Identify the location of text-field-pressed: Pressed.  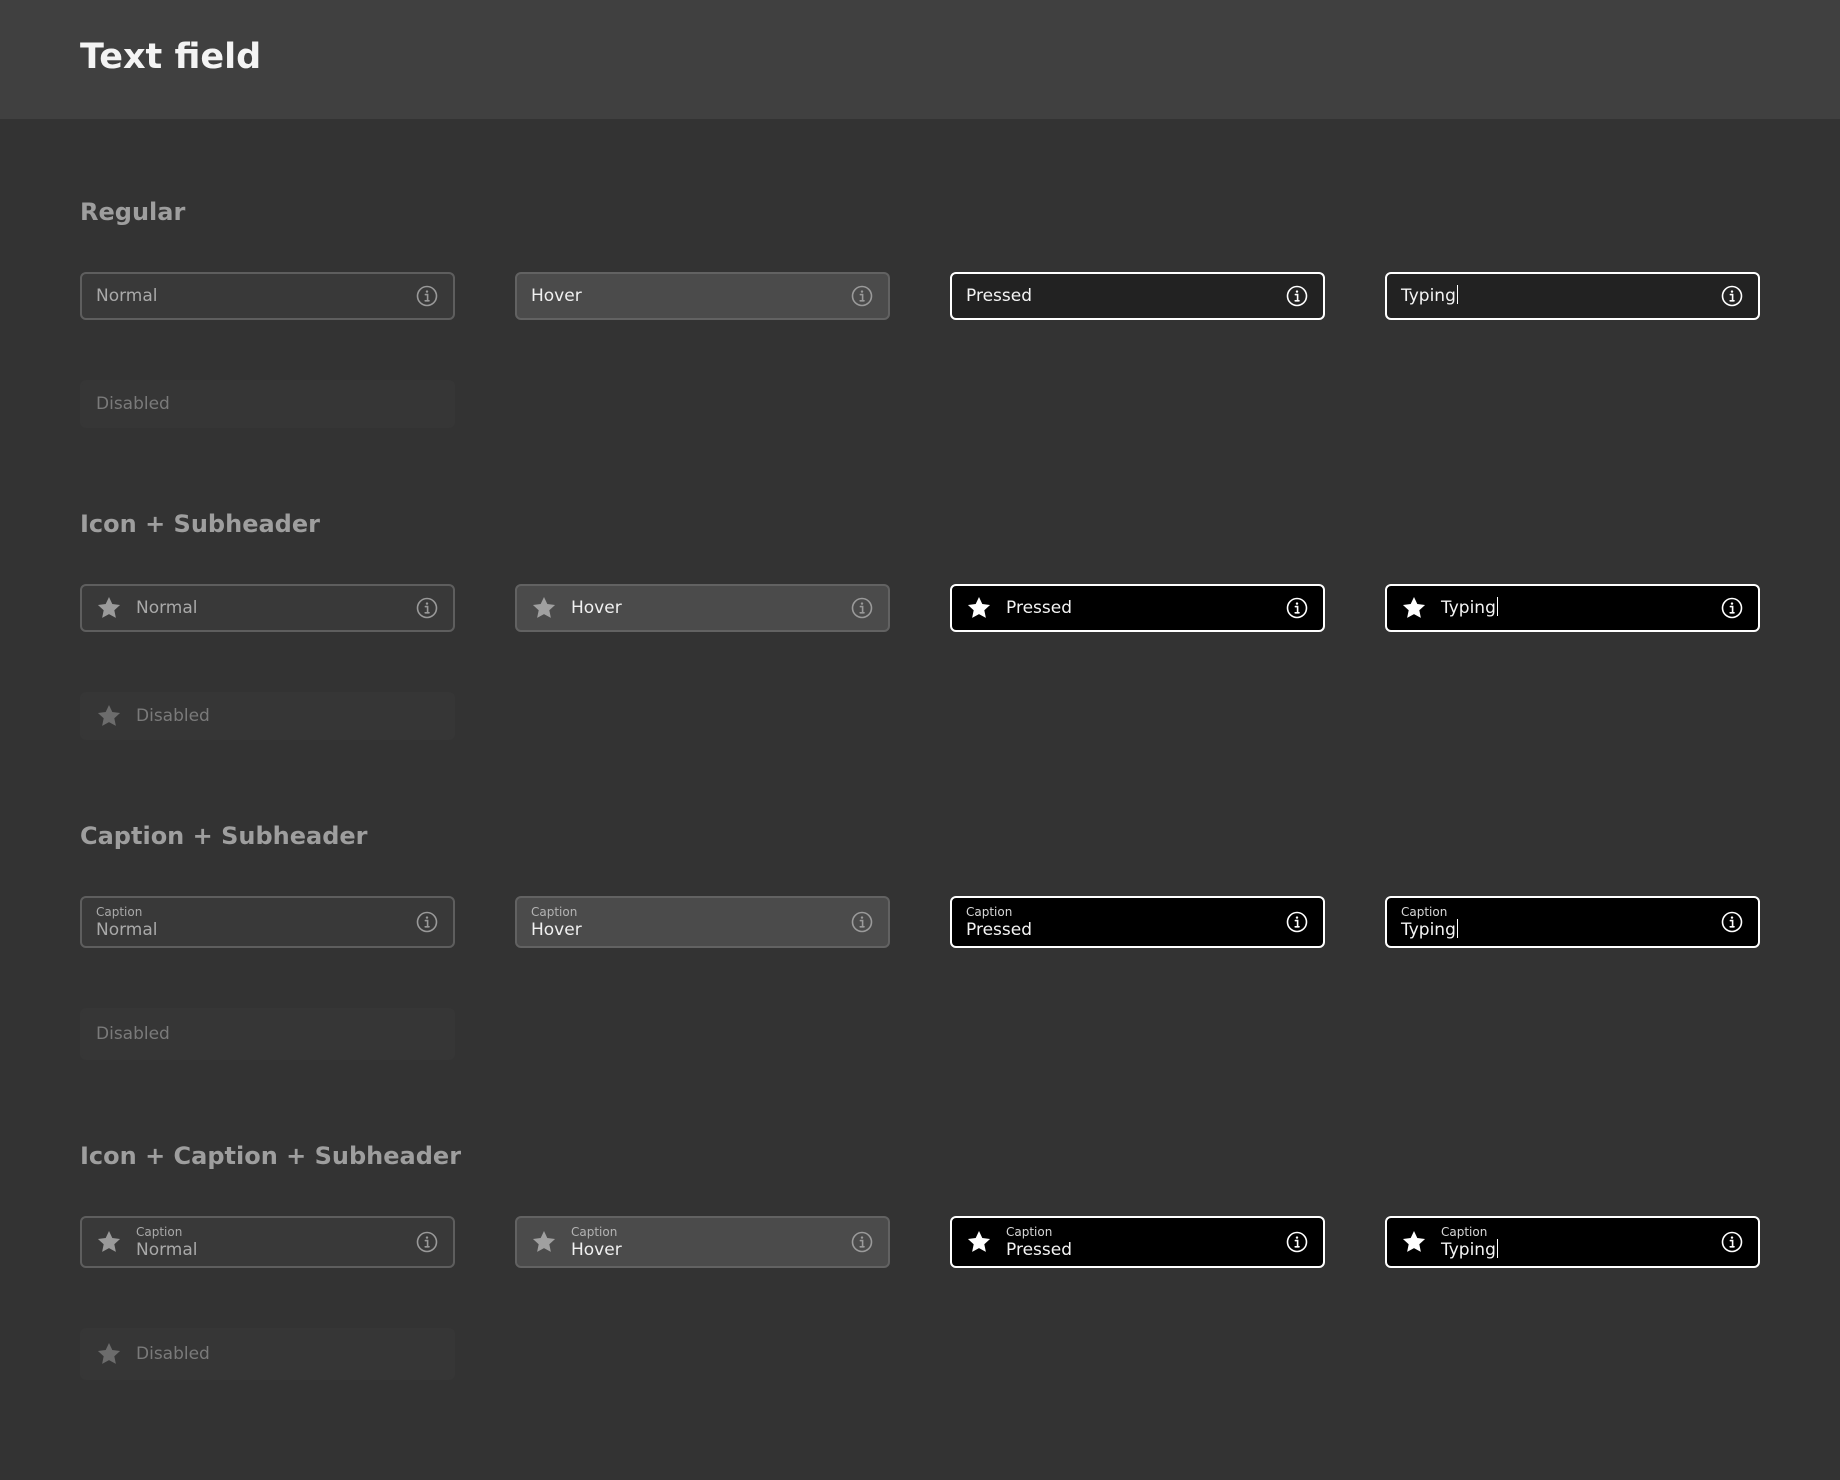
(1137, 296).